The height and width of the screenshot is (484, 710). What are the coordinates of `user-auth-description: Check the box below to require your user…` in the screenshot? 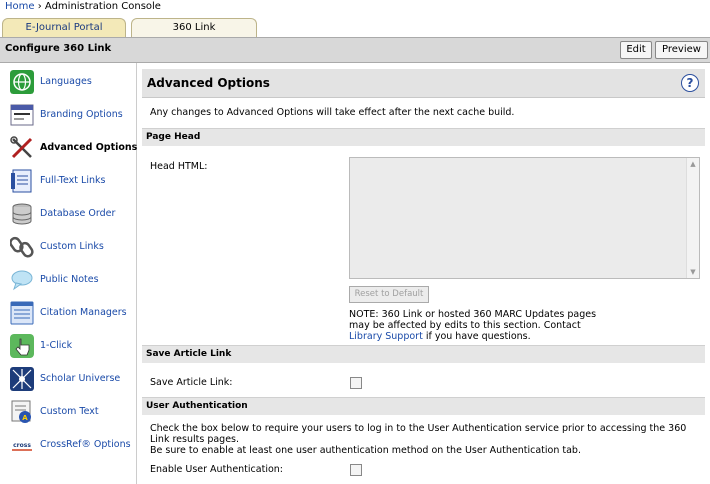 It's located at (425, 439).